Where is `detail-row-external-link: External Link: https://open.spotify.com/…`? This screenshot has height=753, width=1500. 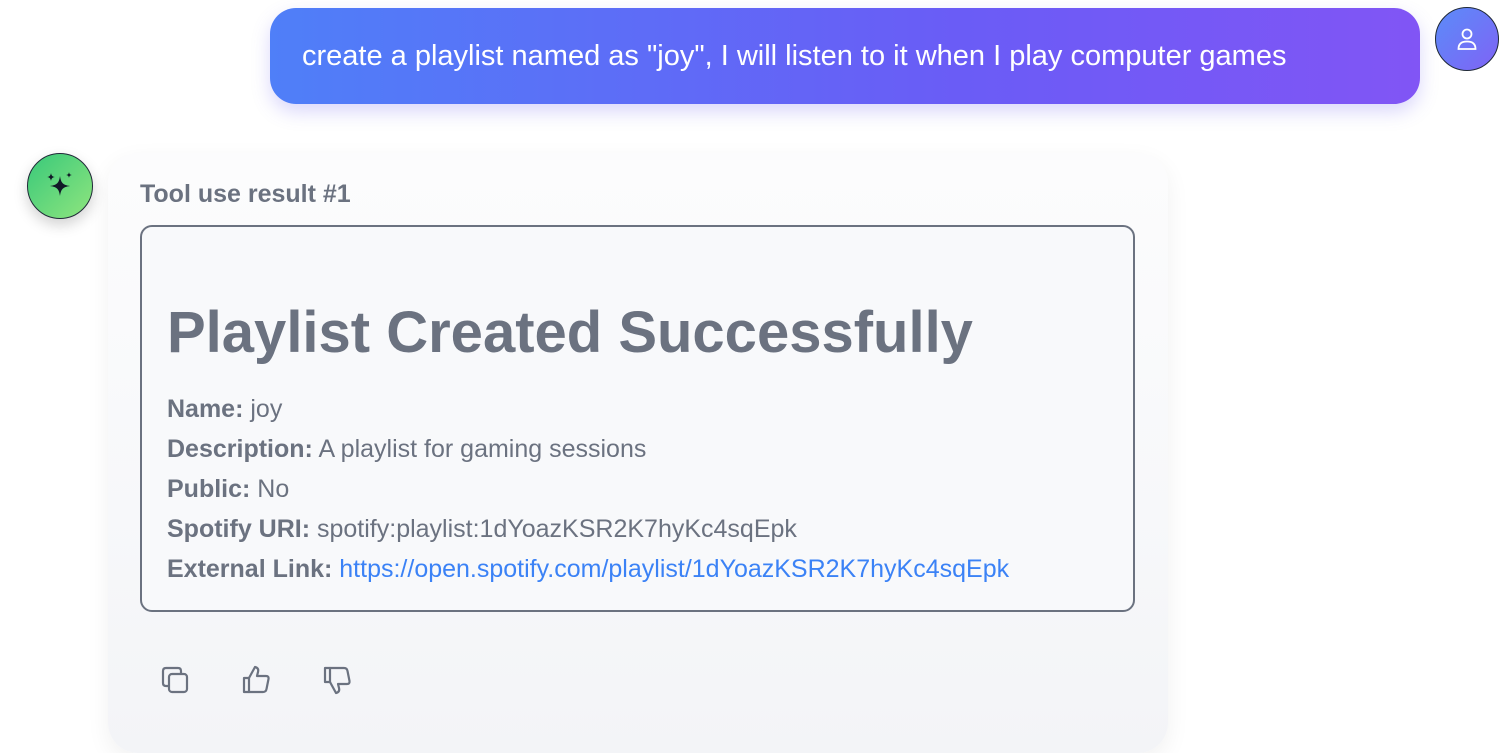 detail-row-external-link: External Link: https://open.spotify.com/… is located at coordinates (588, 569).